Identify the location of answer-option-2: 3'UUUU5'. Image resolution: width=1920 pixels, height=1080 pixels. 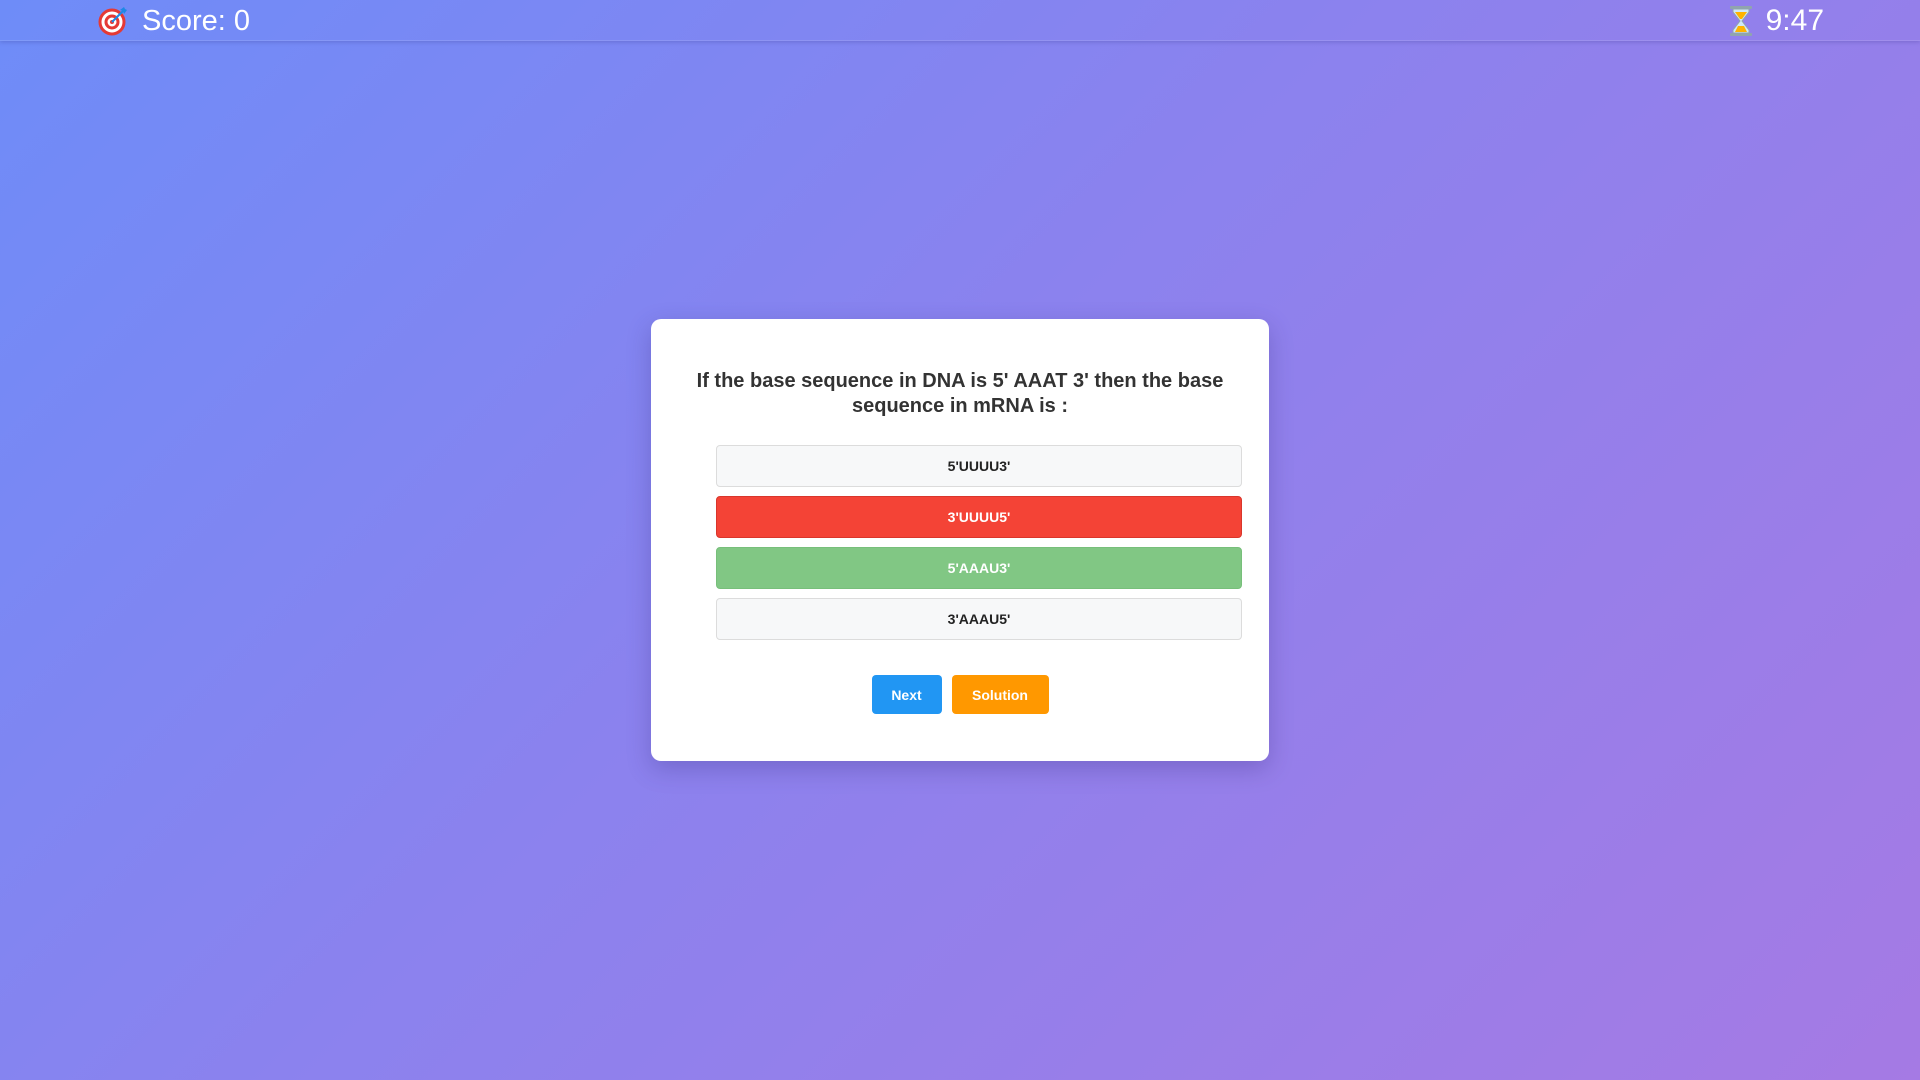
(979, 517).